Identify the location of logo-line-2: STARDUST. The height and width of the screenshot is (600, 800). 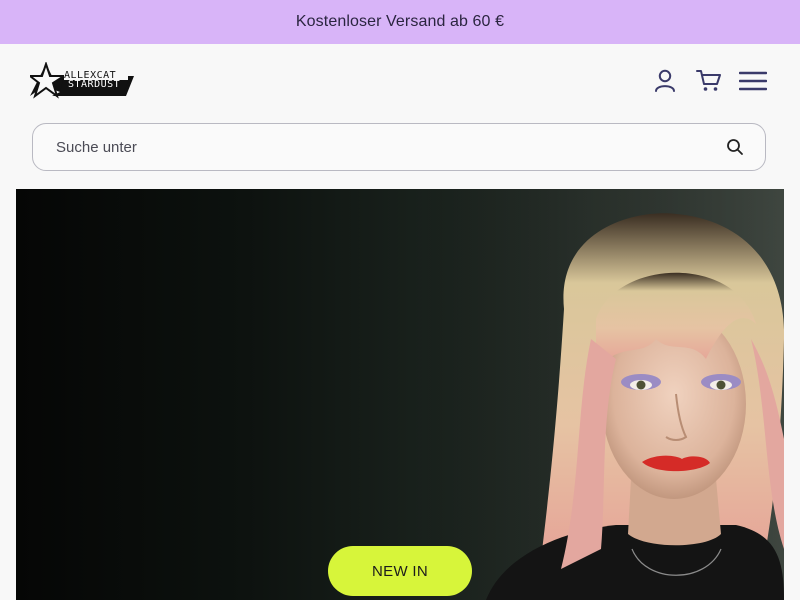
(94, 84).